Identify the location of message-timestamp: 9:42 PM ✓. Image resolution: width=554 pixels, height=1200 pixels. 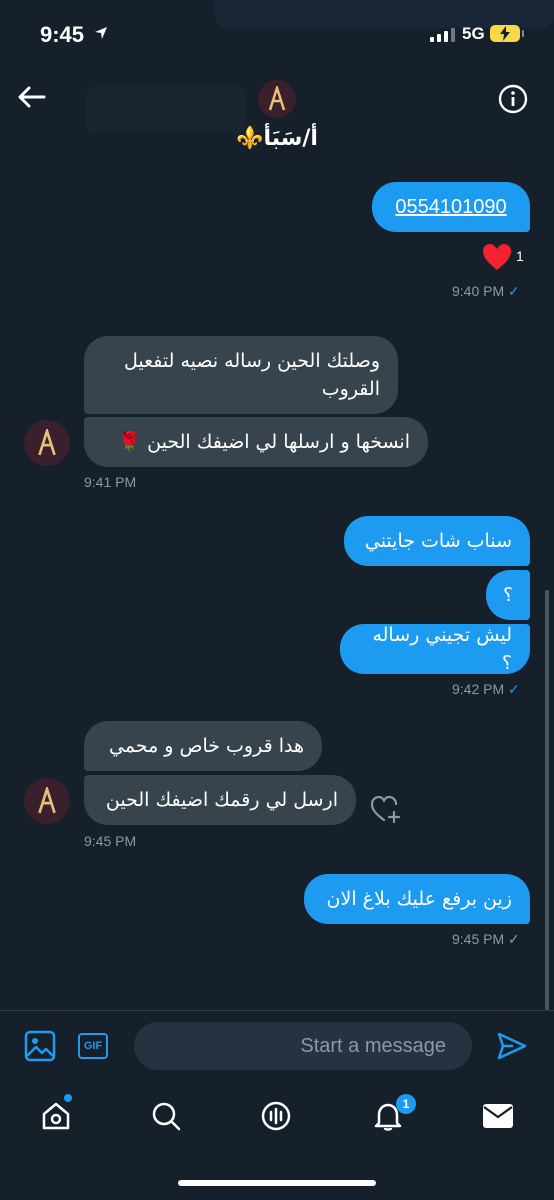
(486, 689).